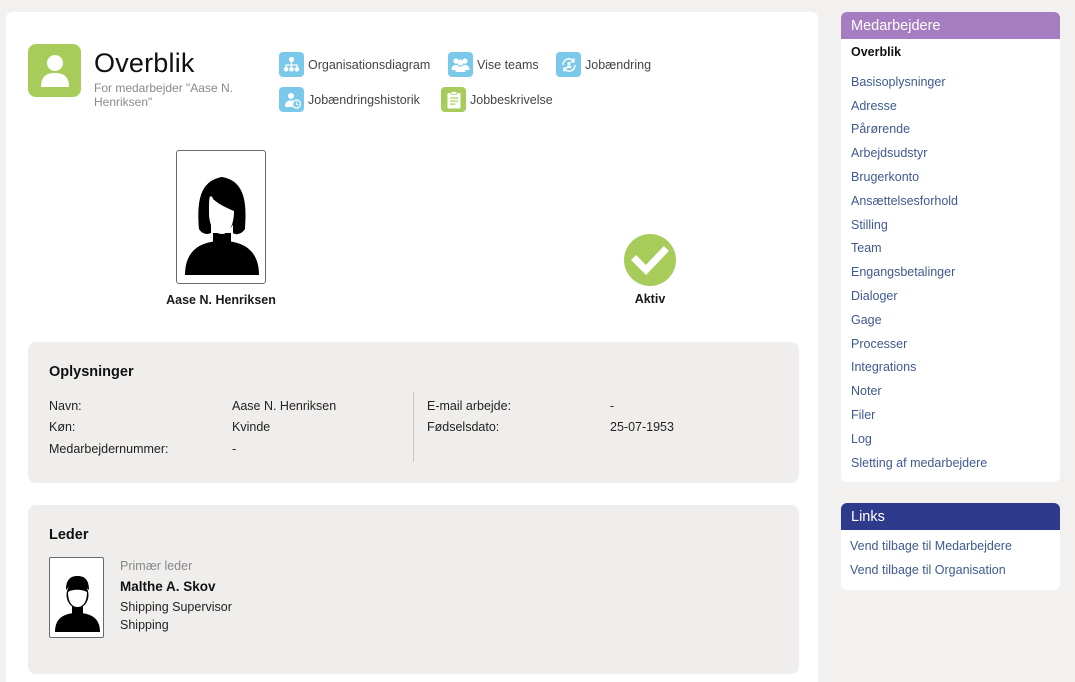 This screenshot has width=1075, height=682. I want to click on status-label: Aktiv, so click(650, 299).